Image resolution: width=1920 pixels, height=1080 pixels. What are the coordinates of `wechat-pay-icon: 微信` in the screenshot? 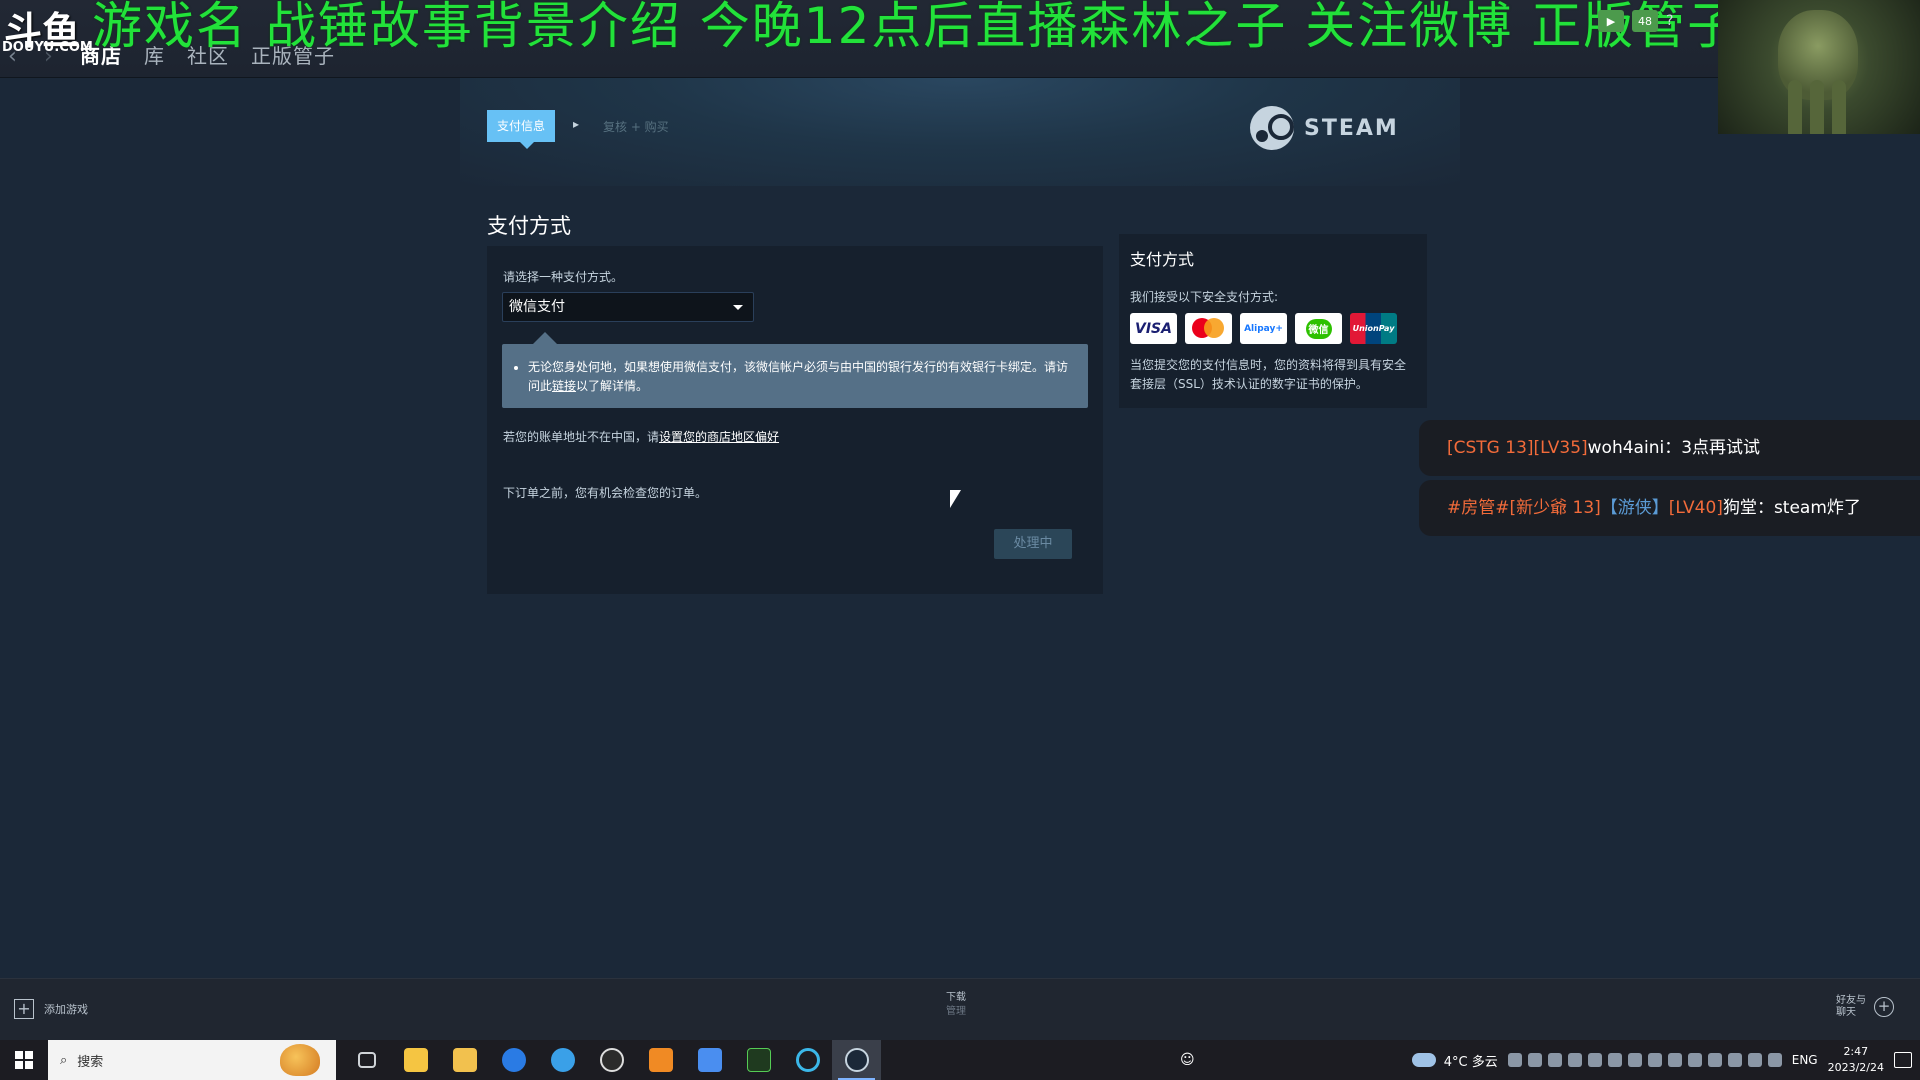 It's located at (1318, 328).